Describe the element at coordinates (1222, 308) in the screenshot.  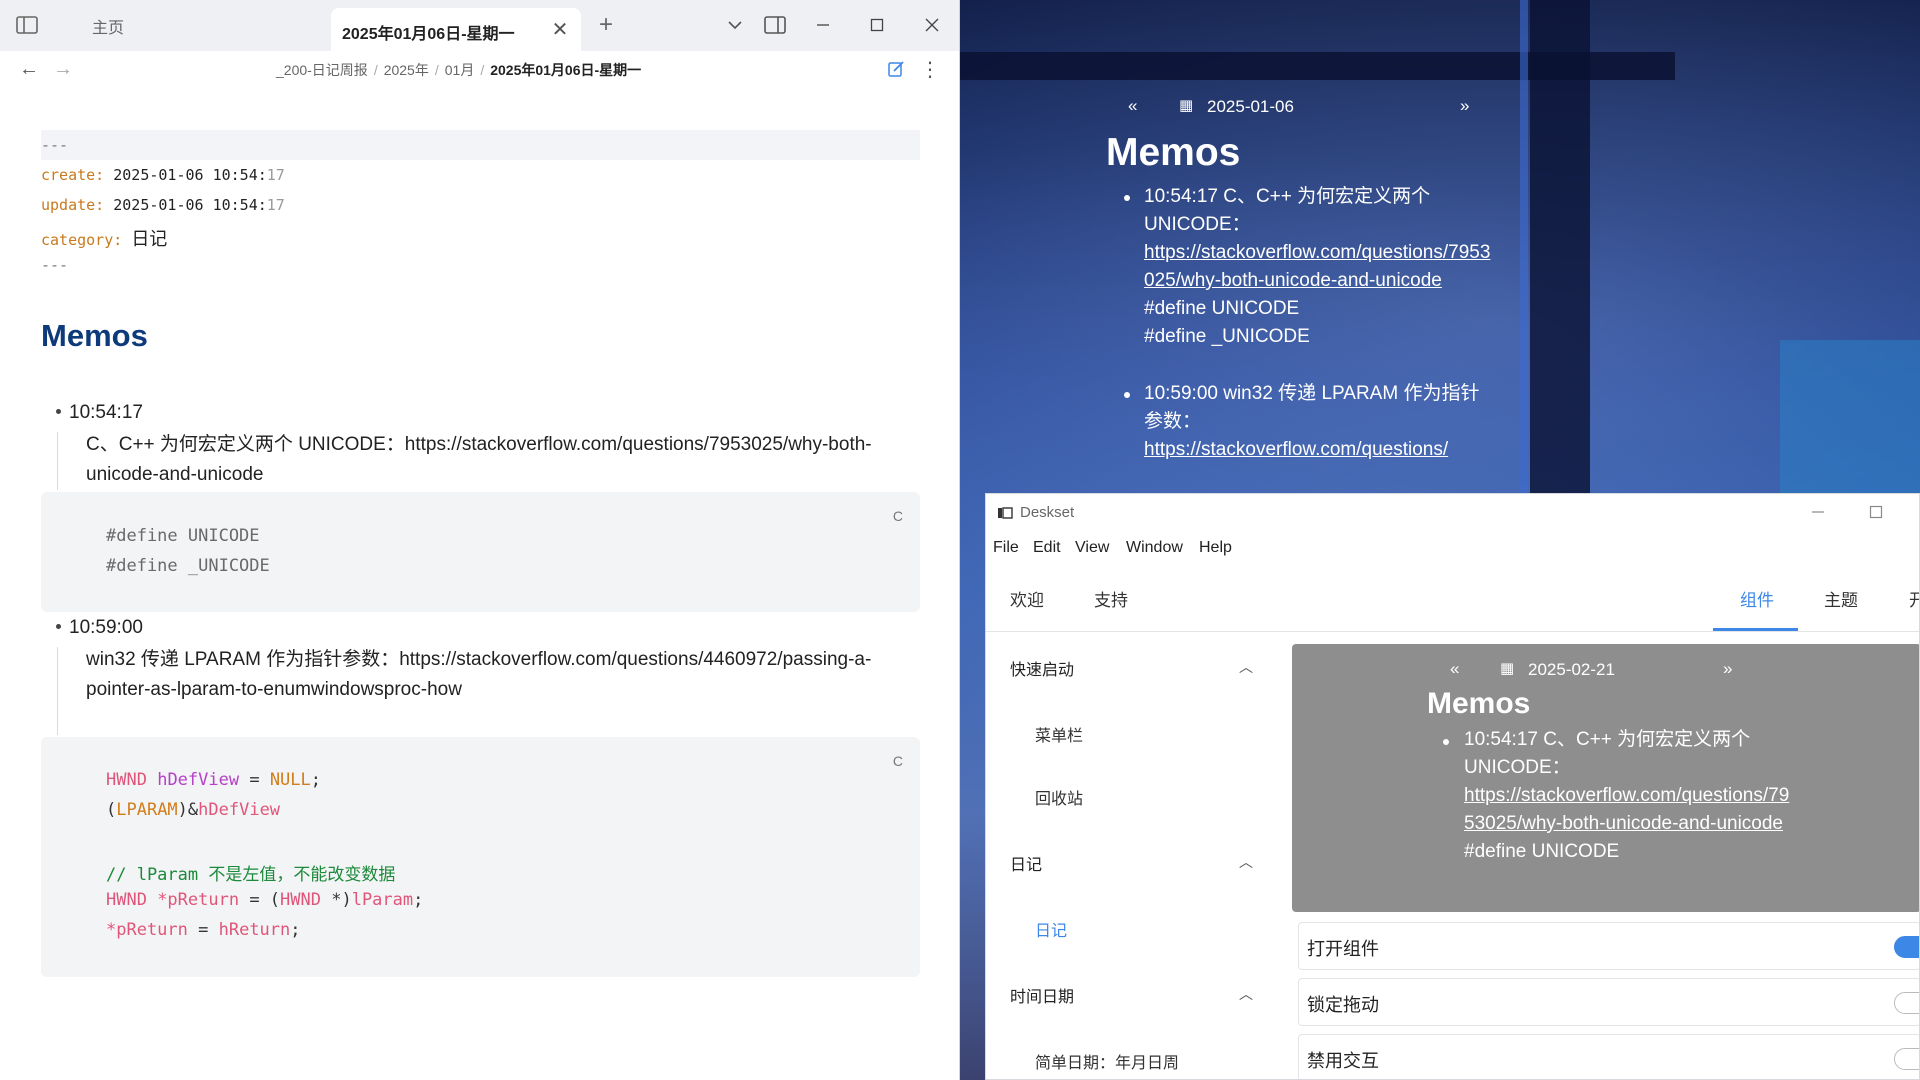
I see `widget-item-1-code1: #define UNICODE` at that location.